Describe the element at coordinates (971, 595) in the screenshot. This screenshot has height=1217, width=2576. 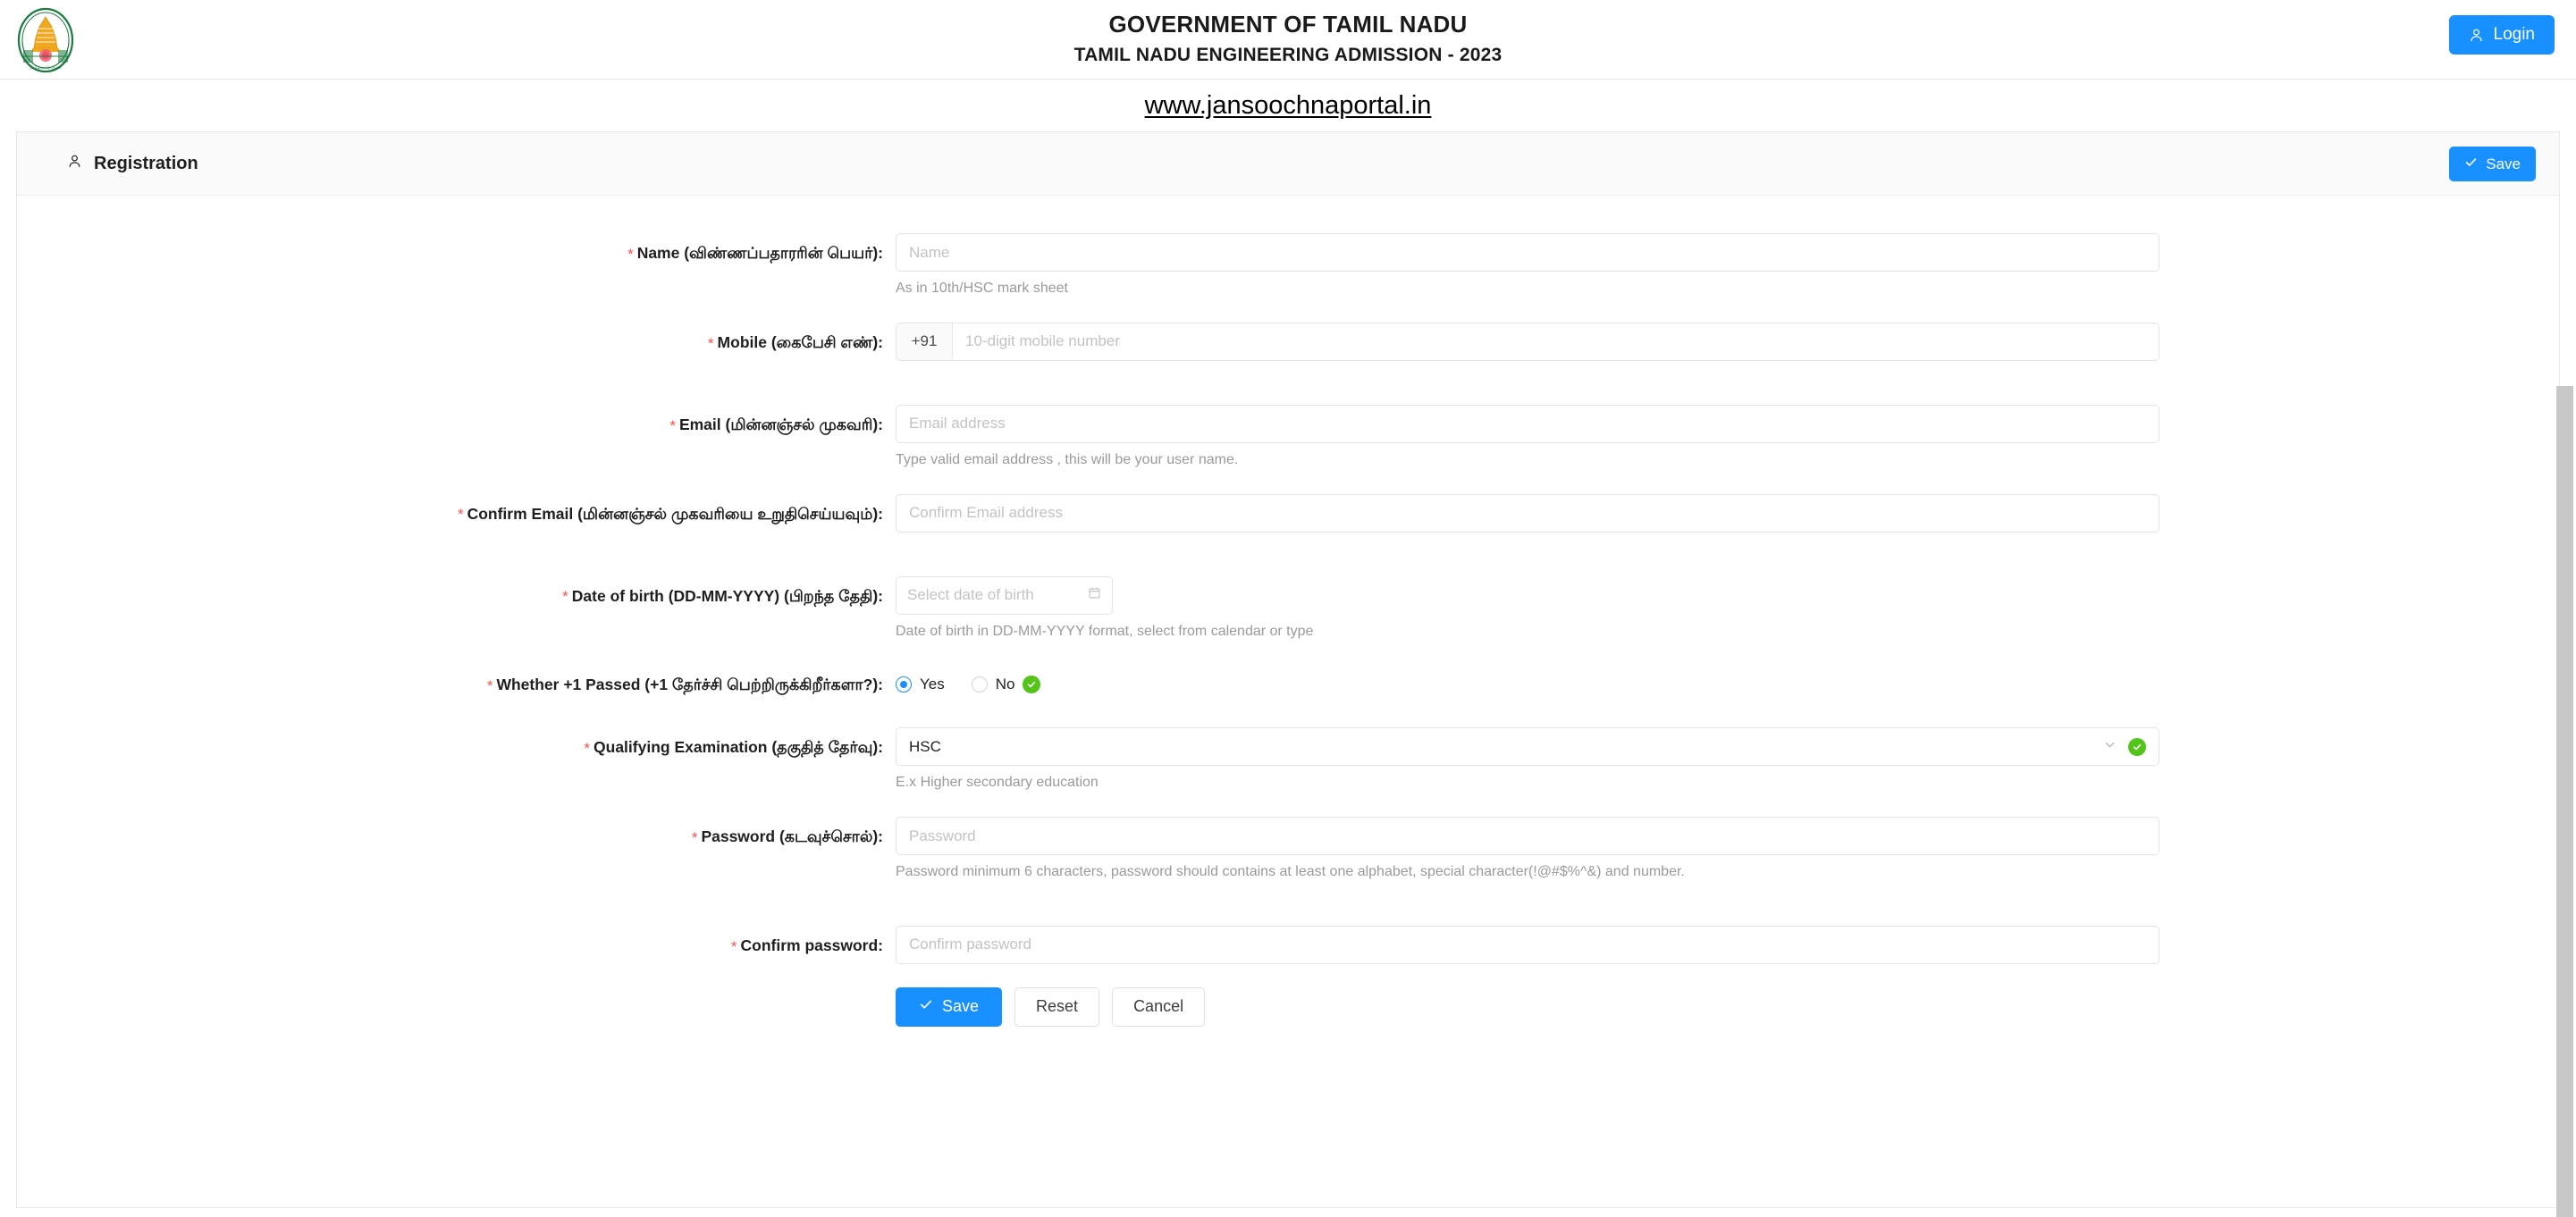
I see `dob-placeholder: Select date of birth` at that location.